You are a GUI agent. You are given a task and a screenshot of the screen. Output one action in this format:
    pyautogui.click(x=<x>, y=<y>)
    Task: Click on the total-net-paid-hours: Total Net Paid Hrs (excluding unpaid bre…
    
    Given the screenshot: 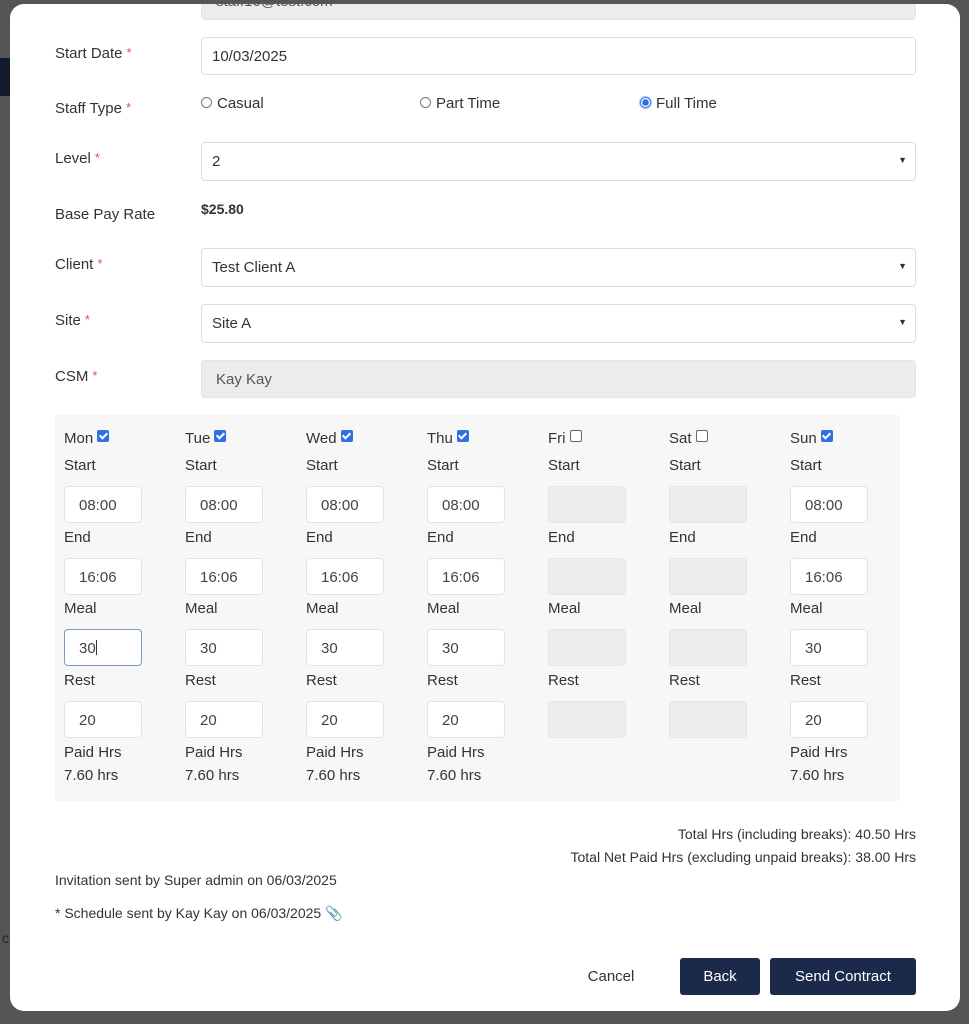 What is the action you would take?
    pyautogui.click(x=743, y=857)
    